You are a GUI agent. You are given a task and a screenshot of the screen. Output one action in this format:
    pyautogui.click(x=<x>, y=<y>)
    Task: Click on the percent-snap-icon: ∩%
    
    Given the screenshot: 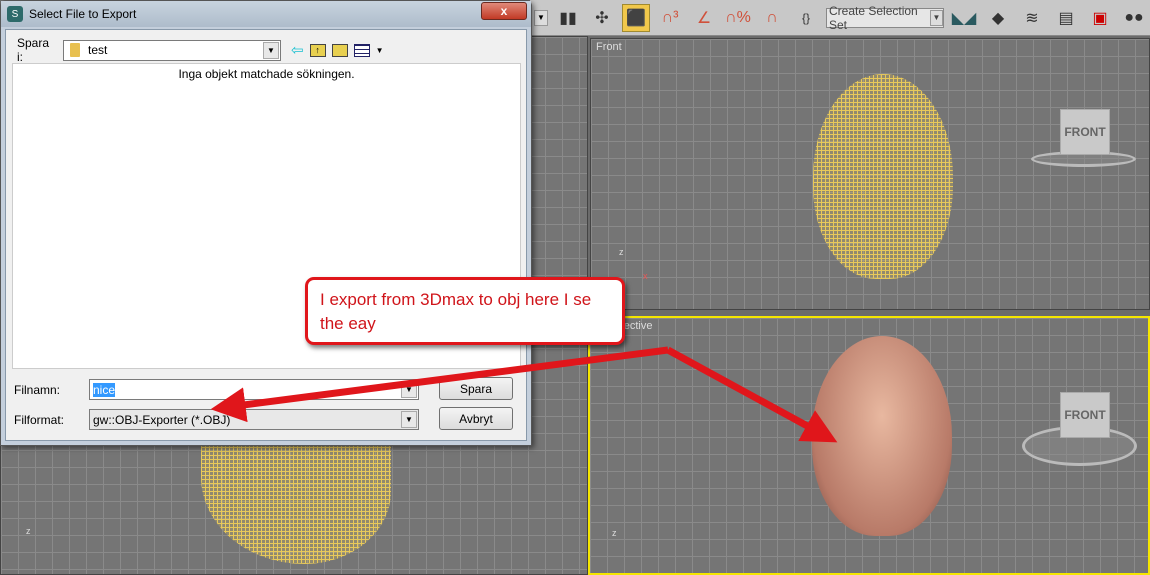 What is the action you would take?
    pyautogui.click(x=738, y=18)
    